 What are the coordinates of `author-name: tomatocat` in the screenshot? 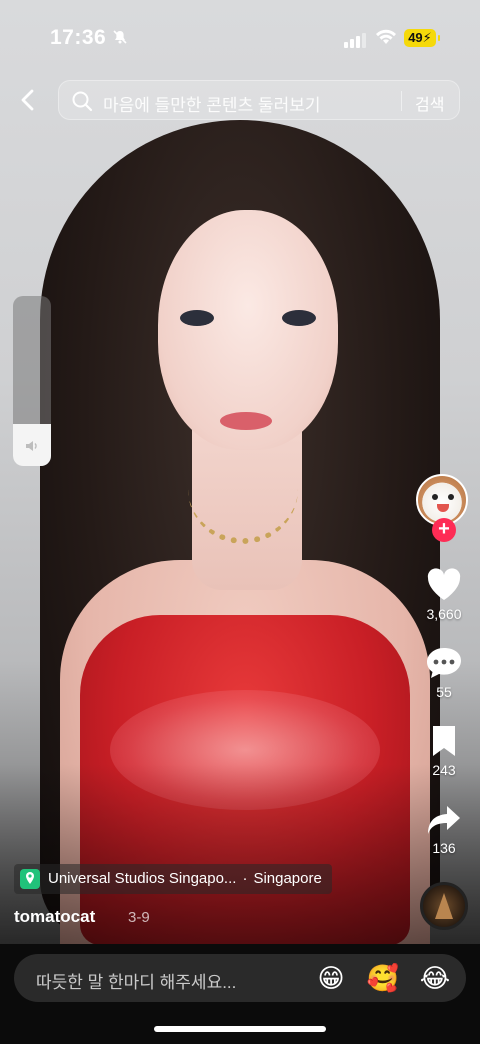 It's located at (54, 917).